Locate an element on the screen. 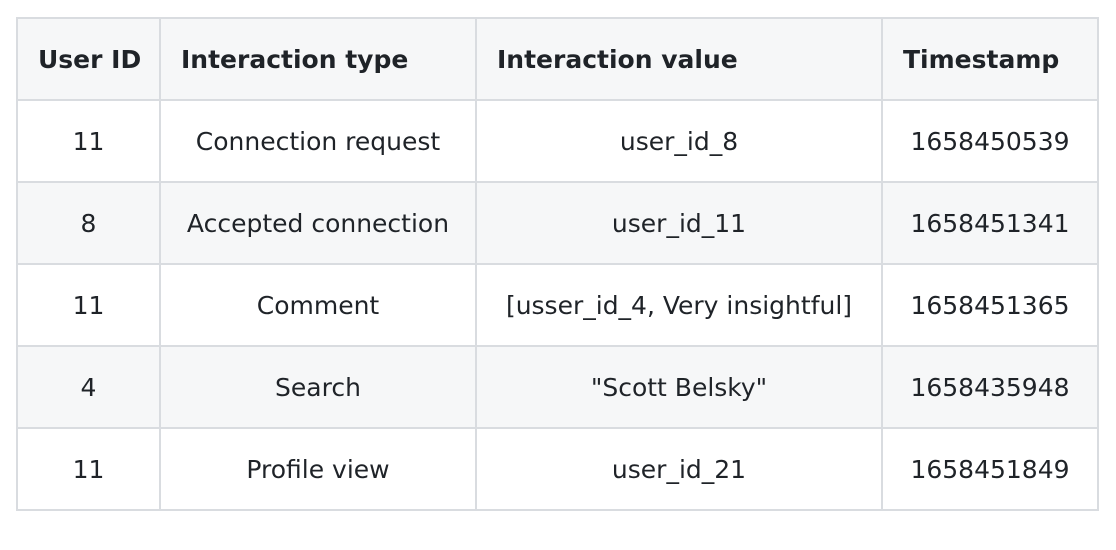  table-row: 11 Profile view user_id_21 1658451849 is located at coordinates (557, 469).